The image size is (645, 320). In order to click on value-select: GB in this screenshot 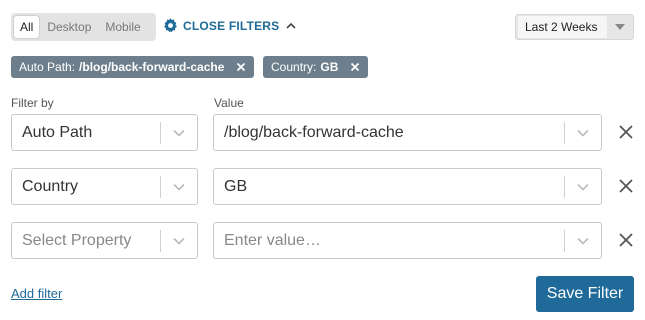, I will do `click(407, 186)`.